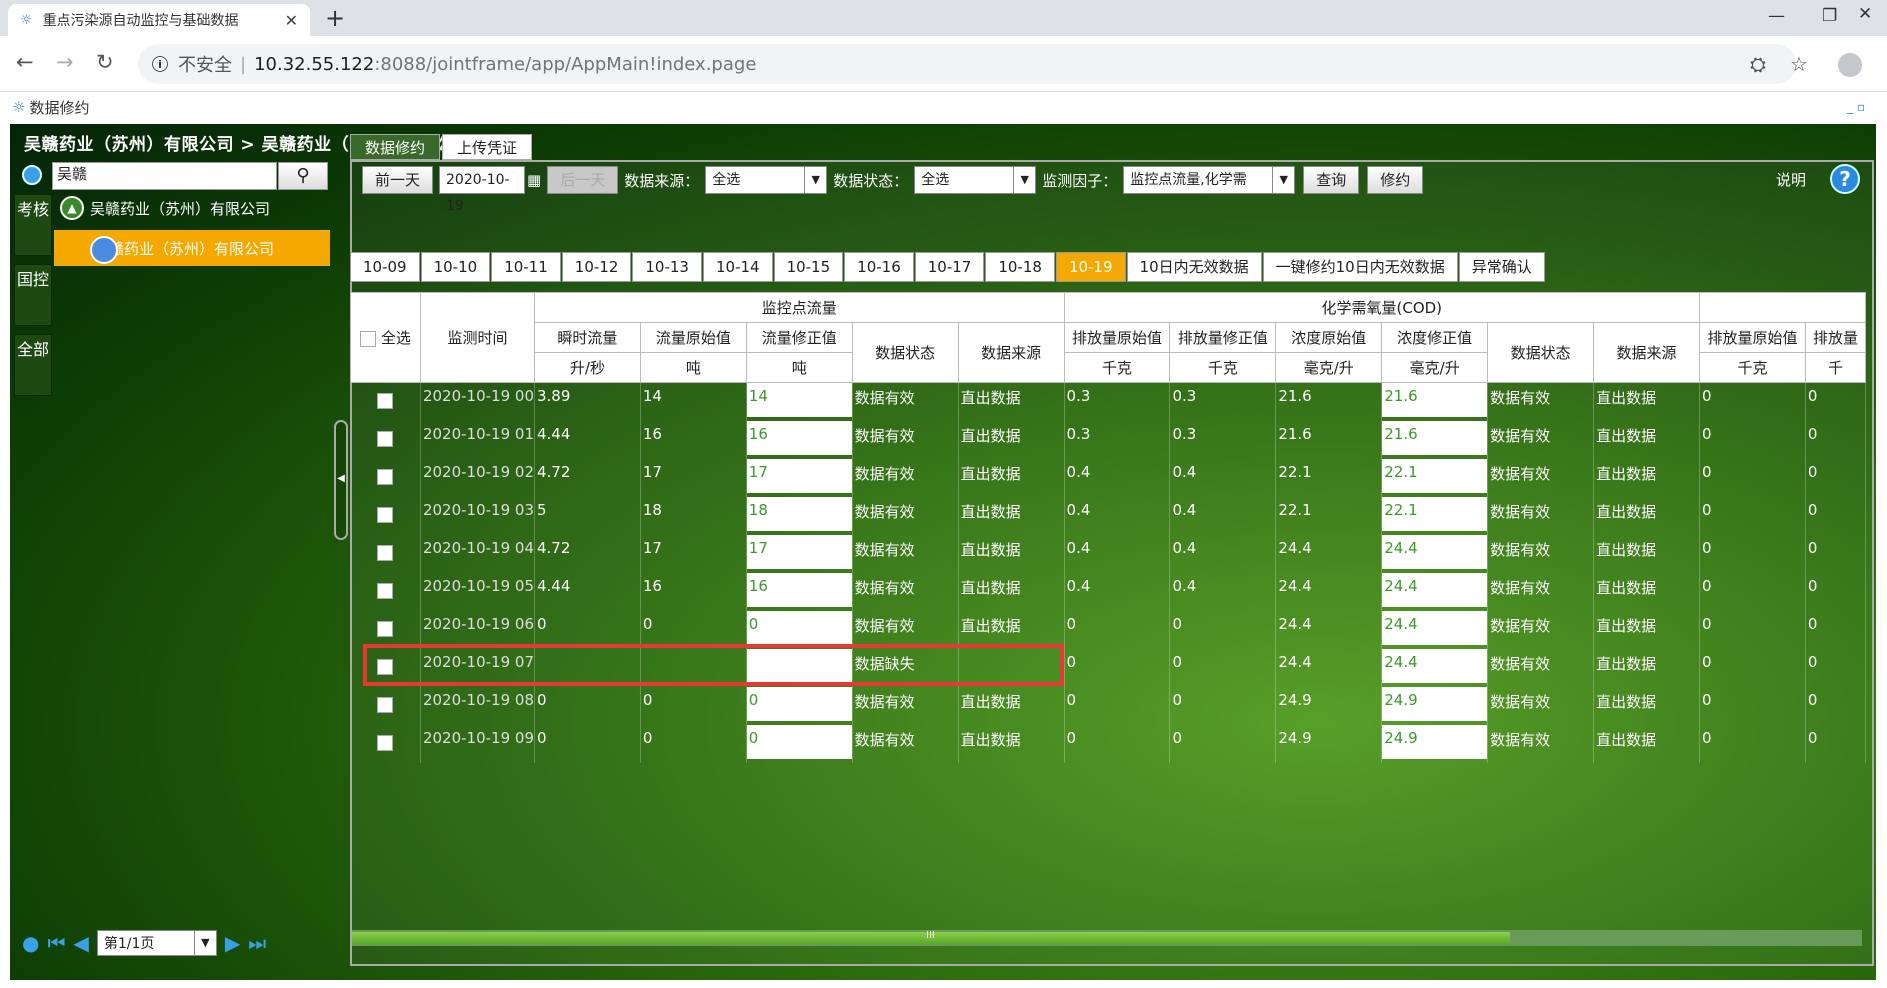 The width and height of the screenshot is (1887, 988). I want to click on vtab-quanbu: 全部, so click(33, 365).